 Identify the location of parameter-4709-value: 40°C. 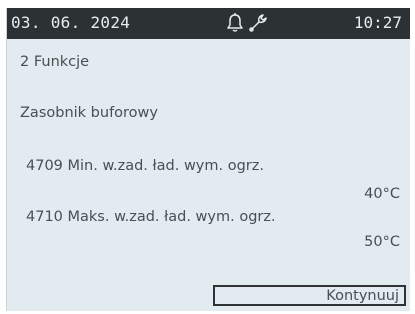
(382, 194).